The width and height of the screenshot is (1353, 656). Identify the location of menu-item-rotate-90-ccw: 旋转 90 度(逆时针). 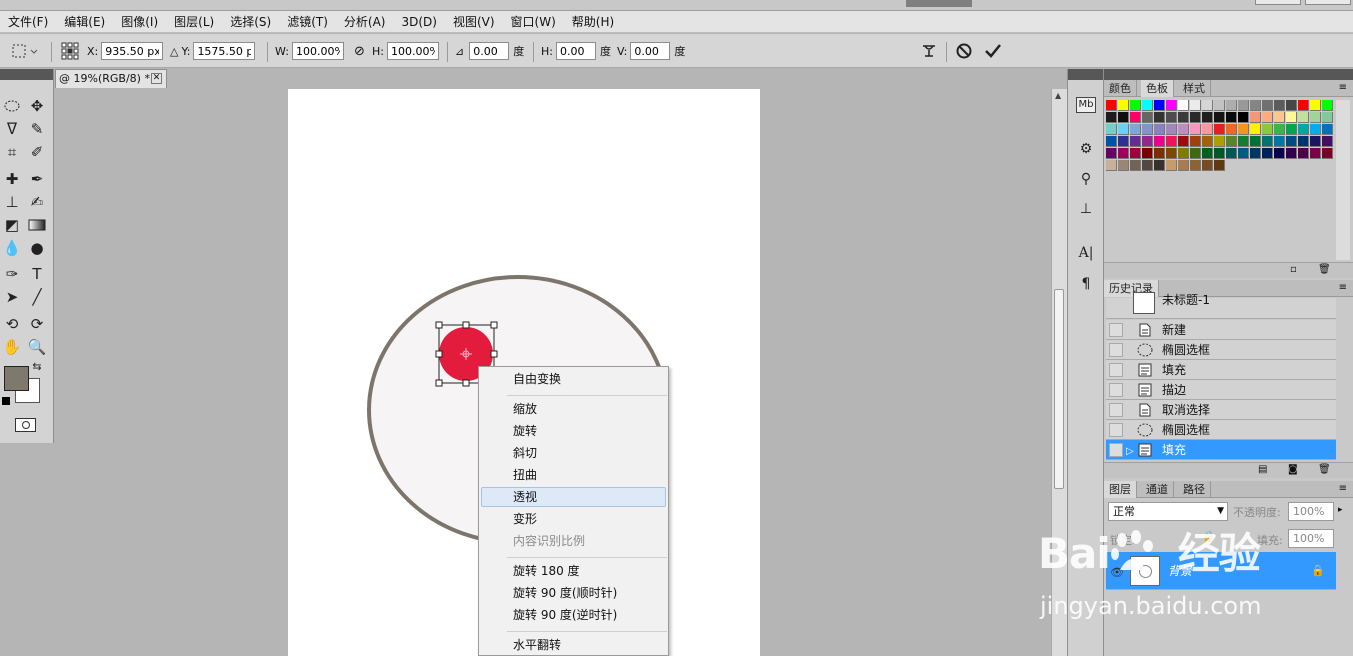
(573, 615).